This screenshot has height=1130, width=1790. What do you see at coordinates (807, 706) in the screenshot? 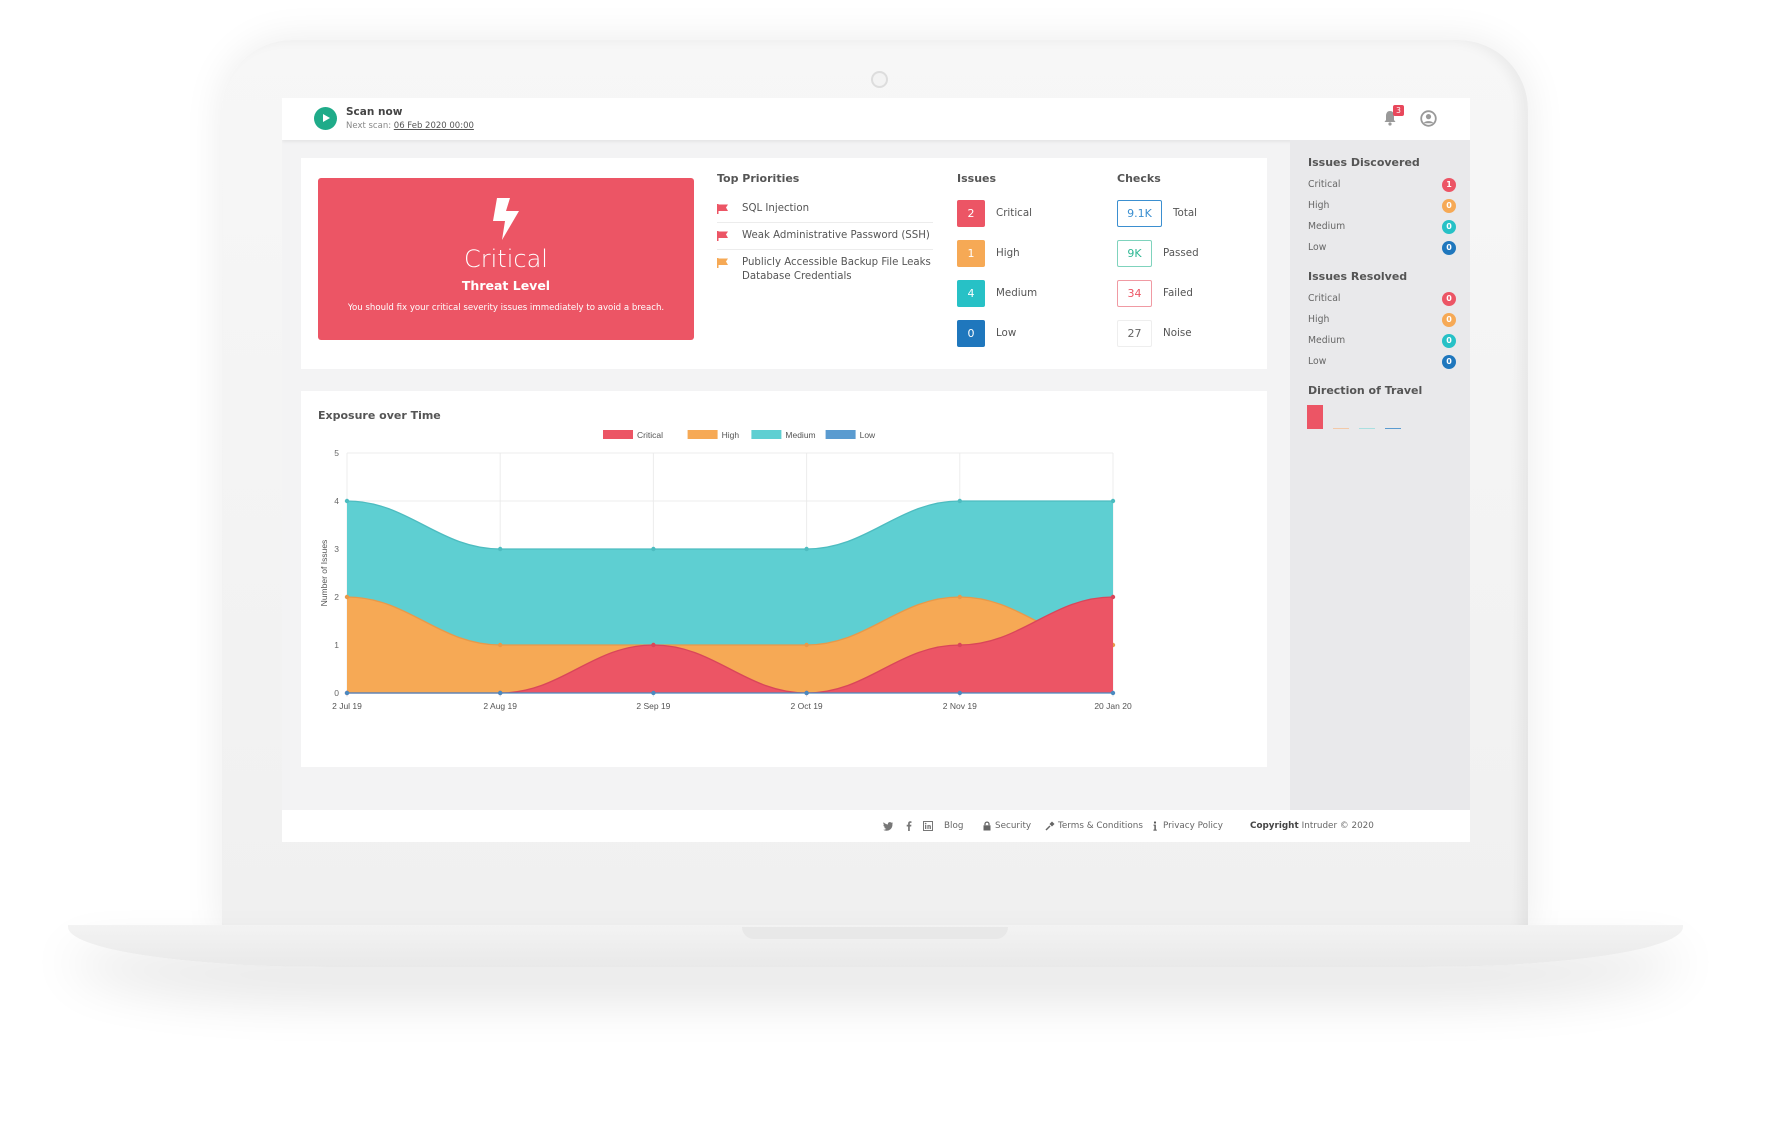
I see `x-tick-label: 2 Oct 19` at bounding box center [807, 706].